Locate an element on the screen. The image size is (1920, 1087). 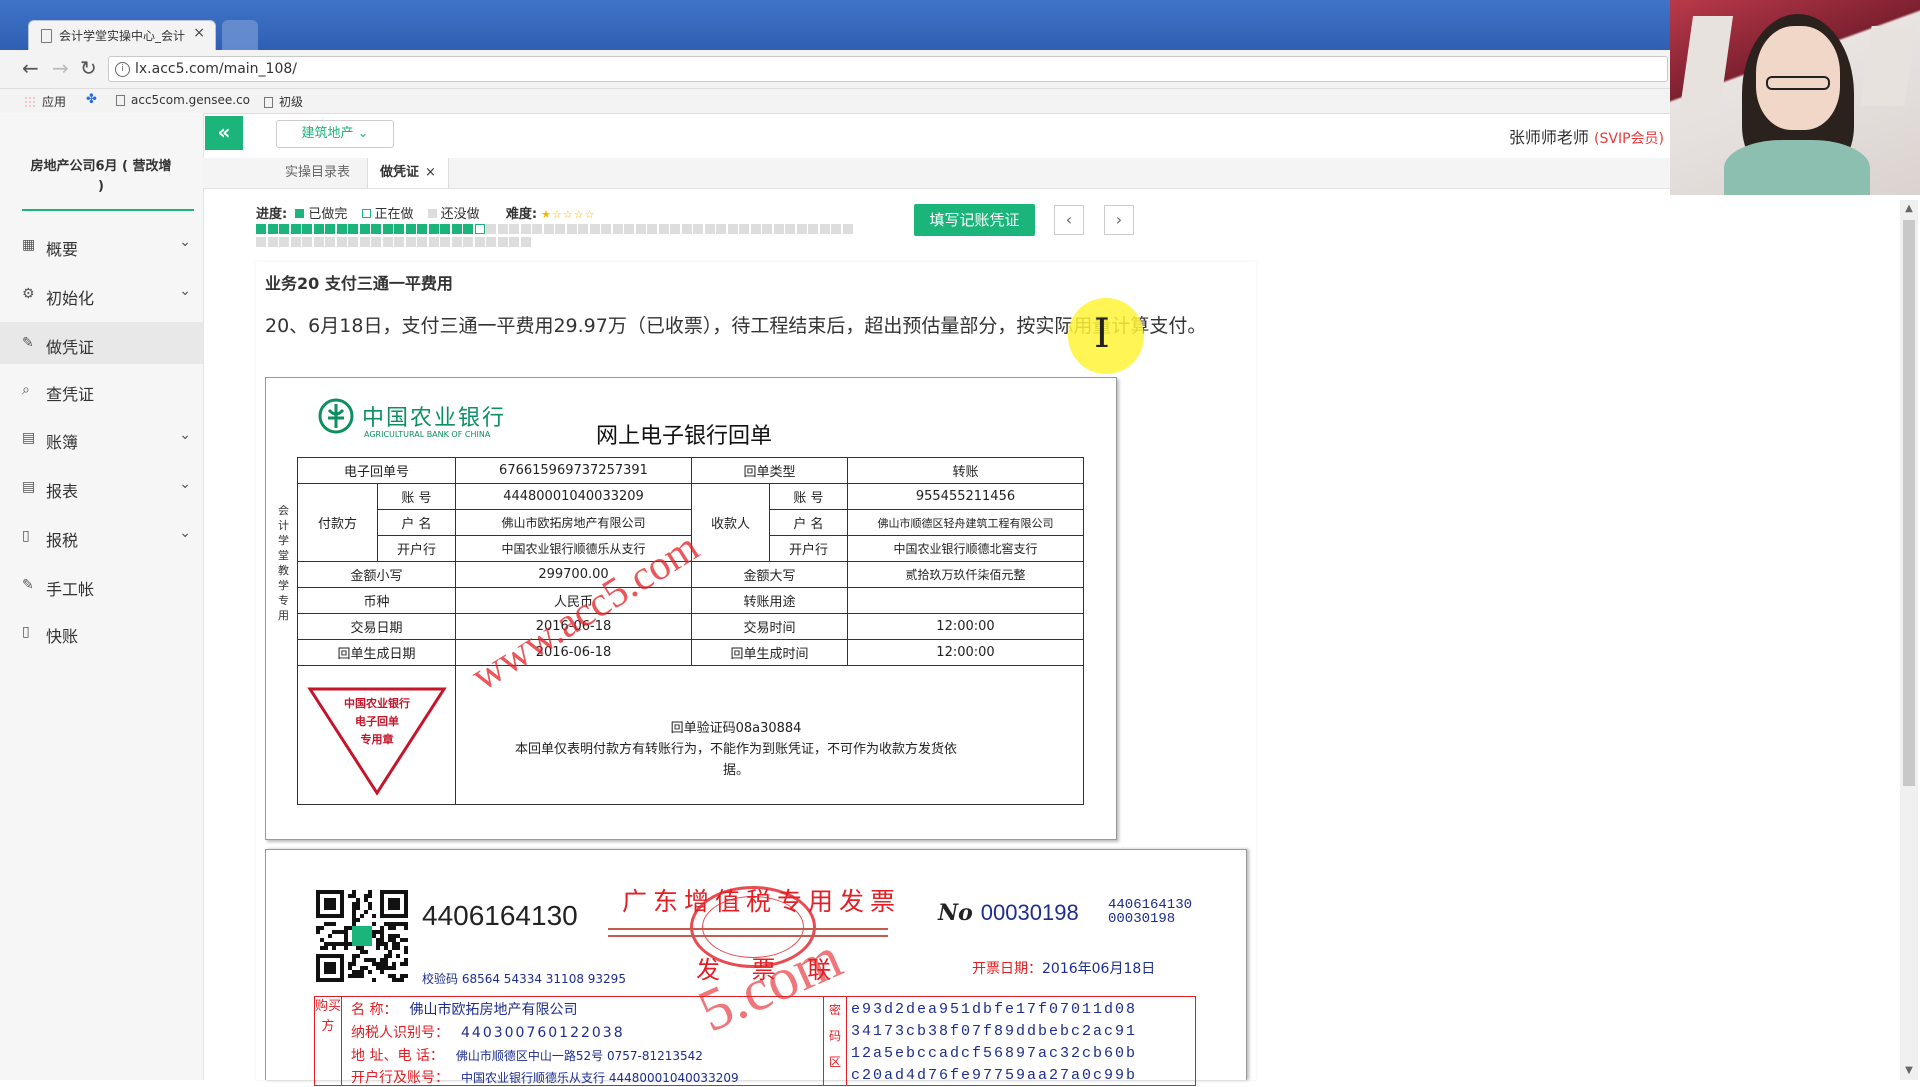
tab-voucher: 做凭证 × is located at coordinates (408, 173).